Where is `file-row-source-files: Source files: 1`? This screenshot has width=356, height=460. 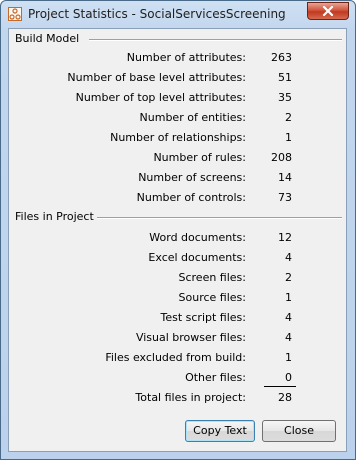
file-row-source-files: Source files: 1 is located at coordinates (178, 298).